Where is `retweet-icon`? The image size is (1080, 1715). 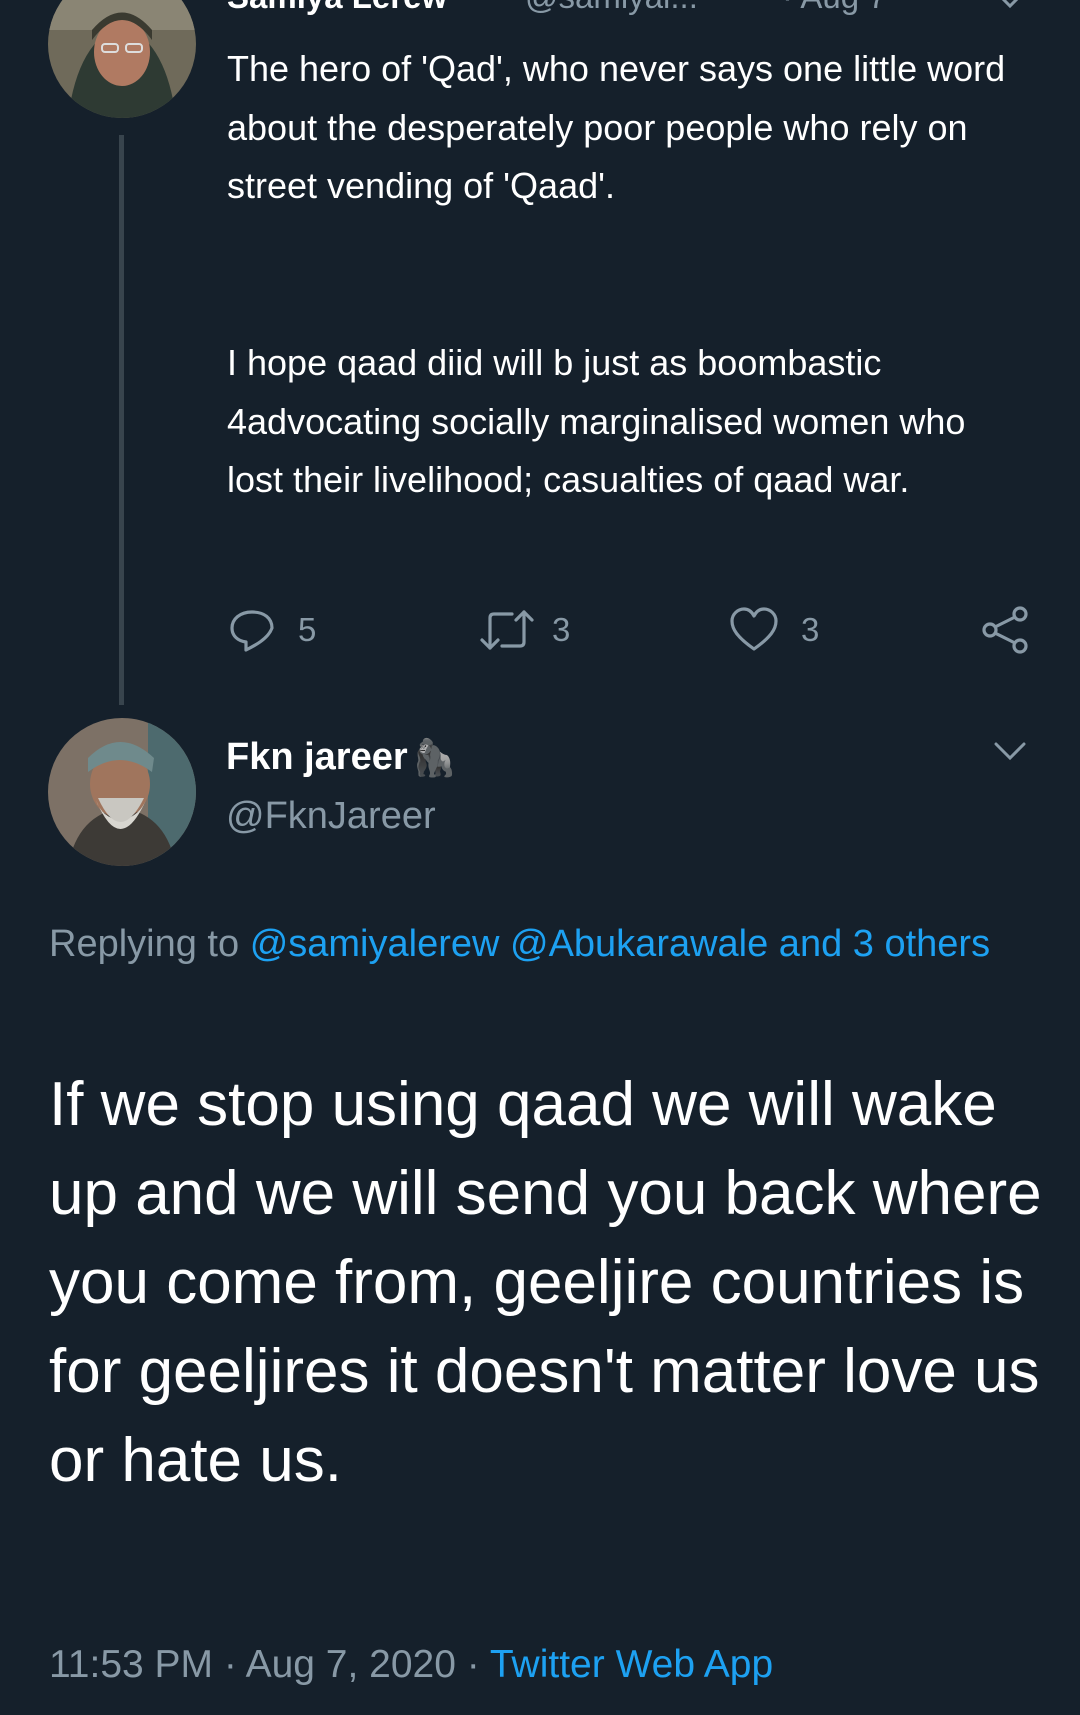
retweet-icon is located at coordinates (507, 630).